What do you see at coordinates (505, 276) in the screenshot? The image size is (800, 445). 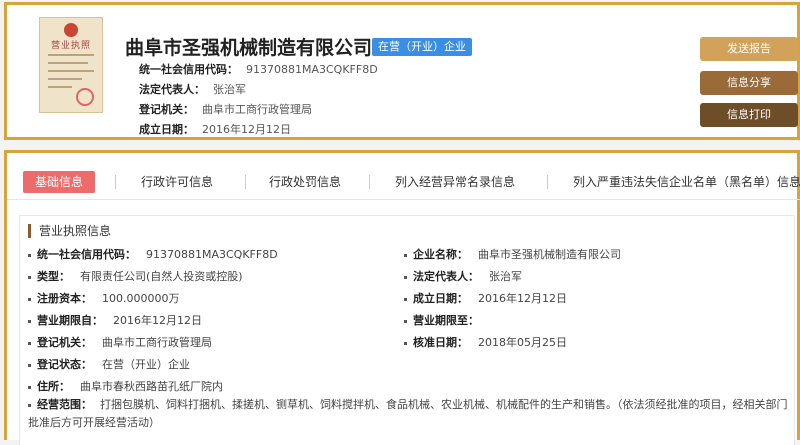 I see `field-value: 张治军` at bounding box center [505, 276].